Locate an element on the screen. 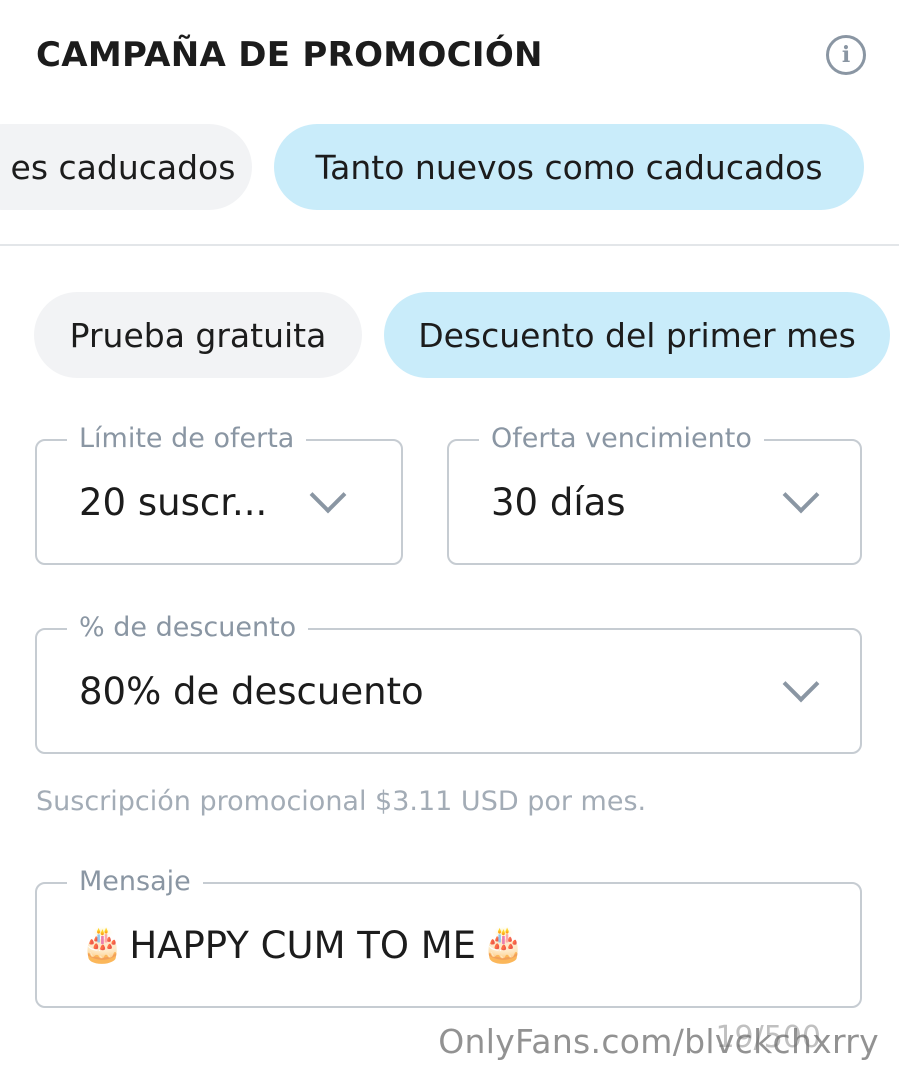  watermark: OnlyFans.com/blvckchxrry is located at coordinates (658, 1041).